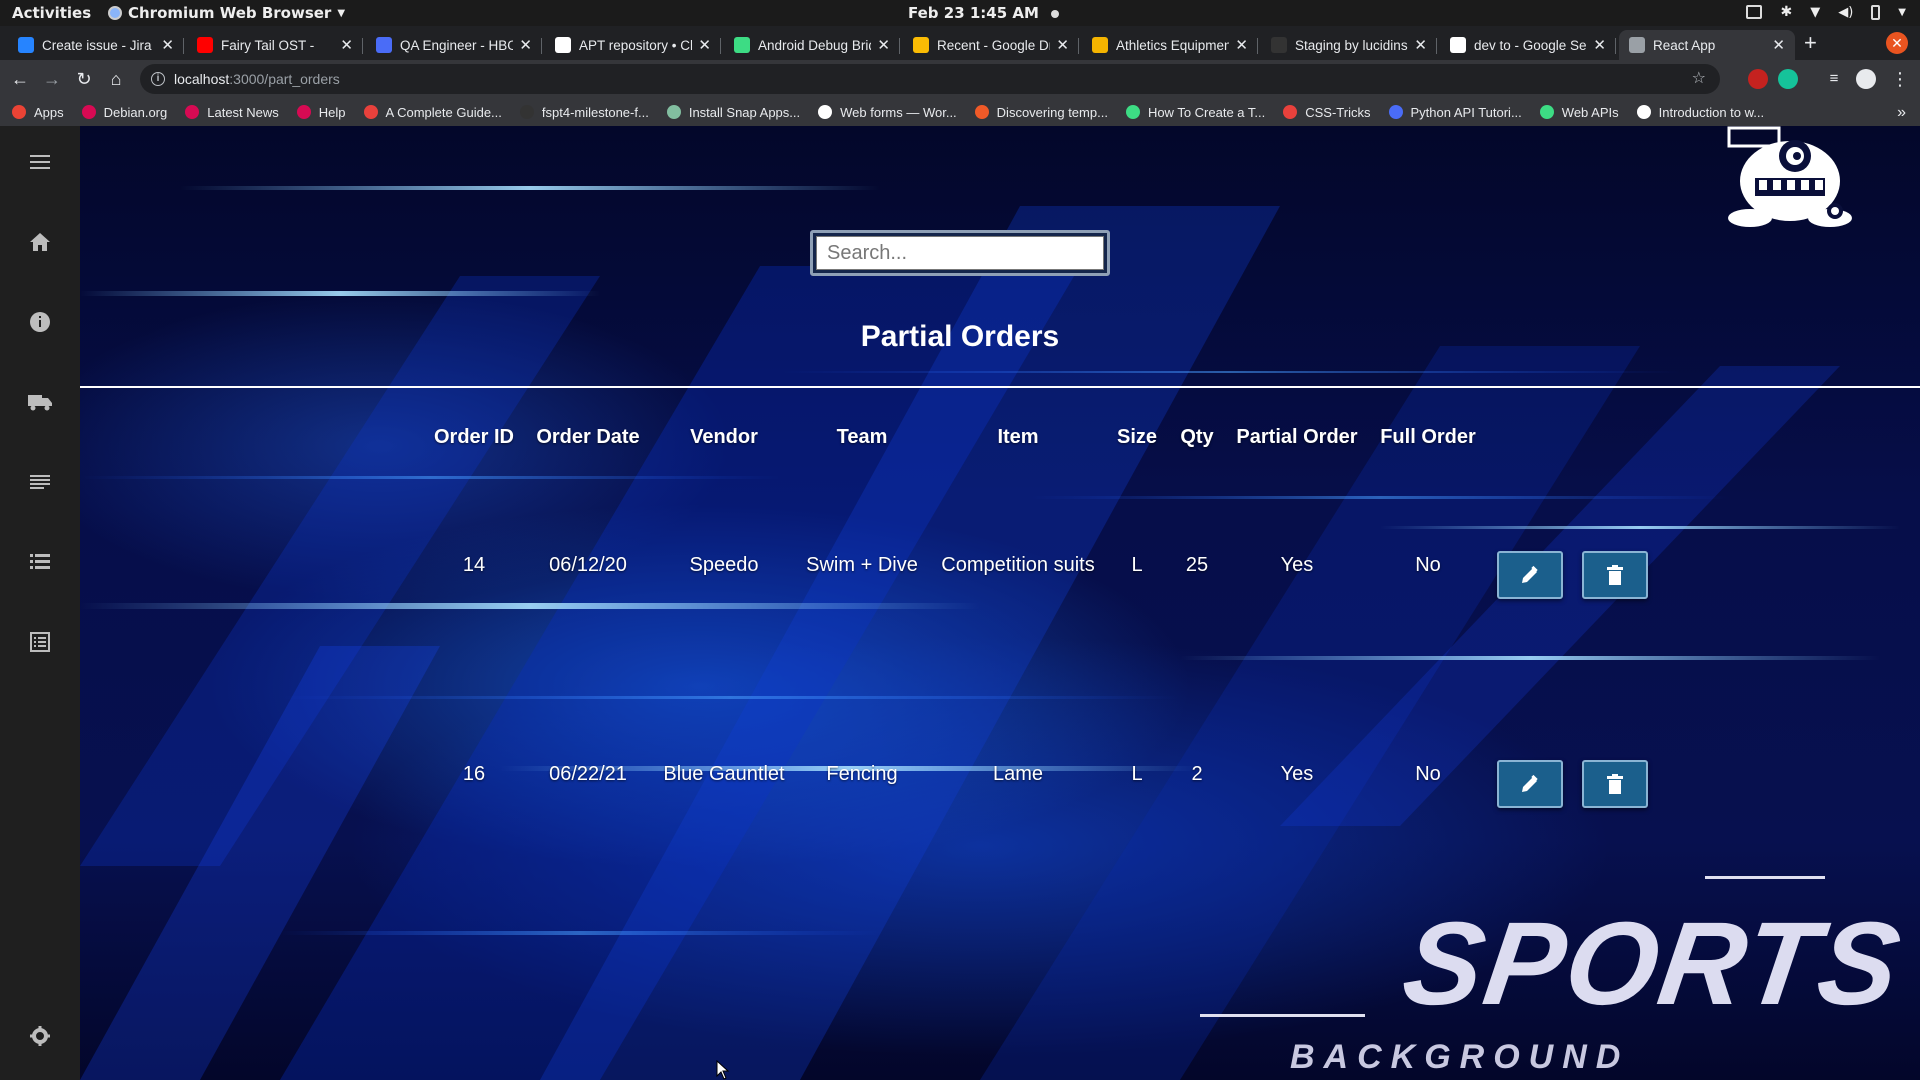  Describe the element at coordinates (38, 112) in the screenshot. I see `bookmark-item: Apps` at that location.